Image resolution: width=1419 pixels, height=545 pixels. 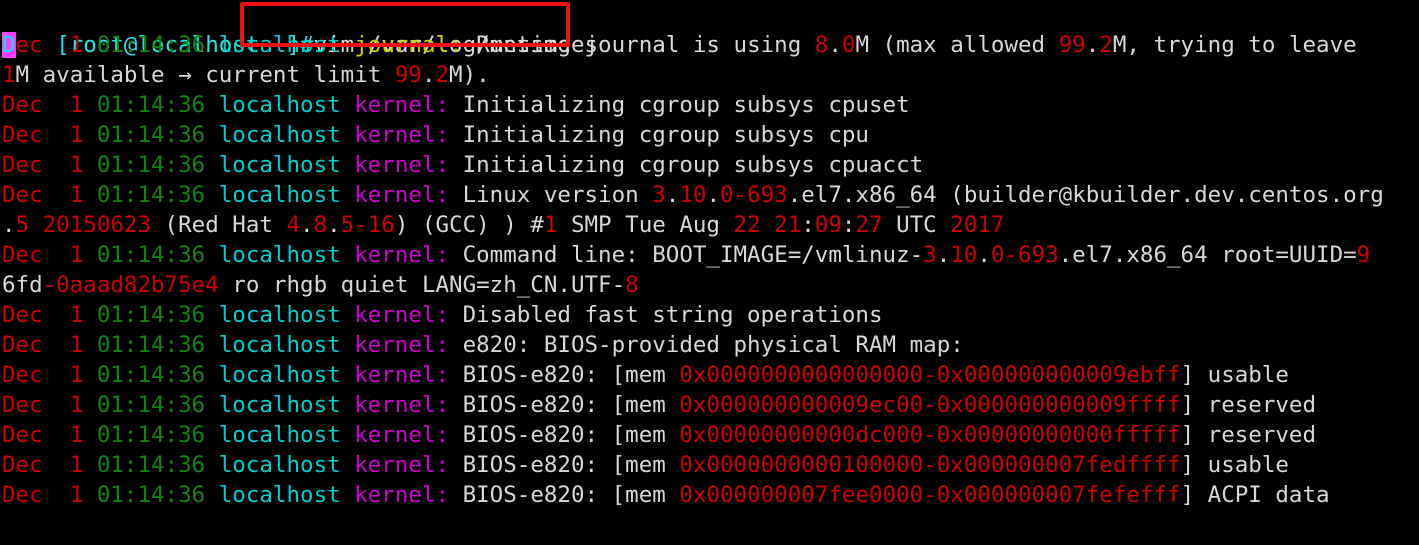 I want to click on log-segment: 4, so click(x=293, y=225).